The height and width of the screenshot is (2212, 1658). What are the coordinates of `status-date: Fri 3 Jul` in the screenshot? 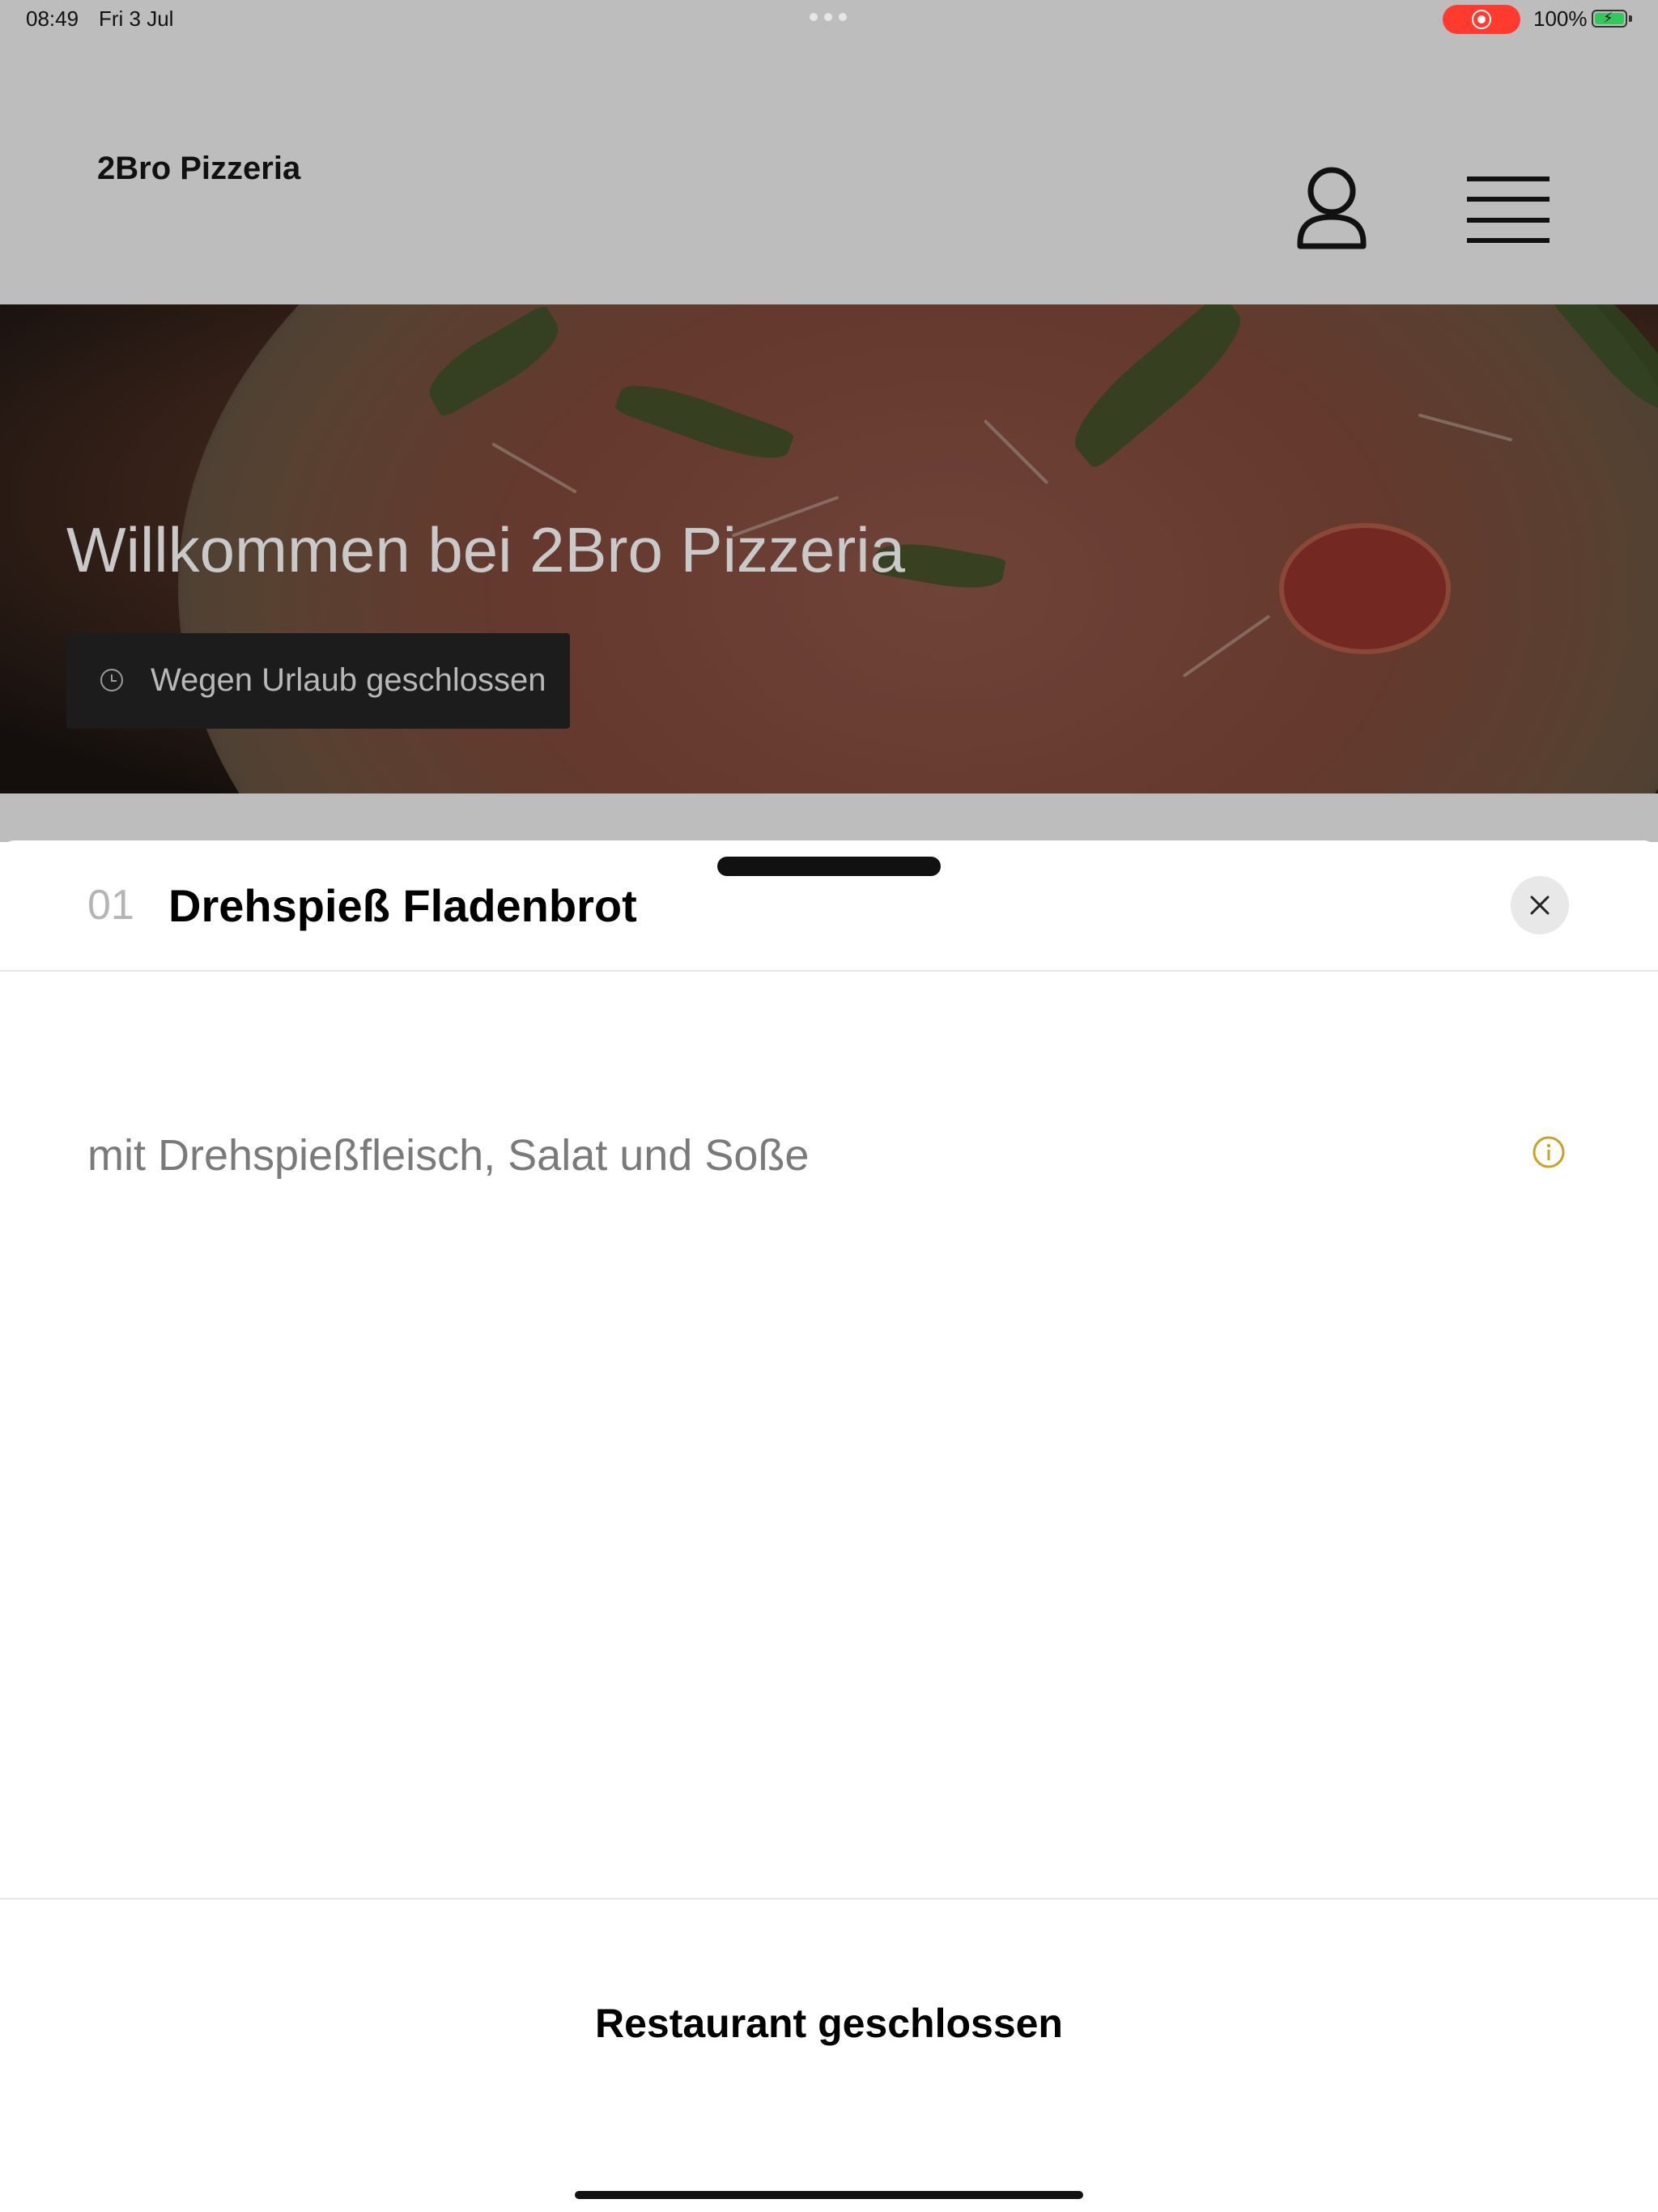 It's located at (136, 19).